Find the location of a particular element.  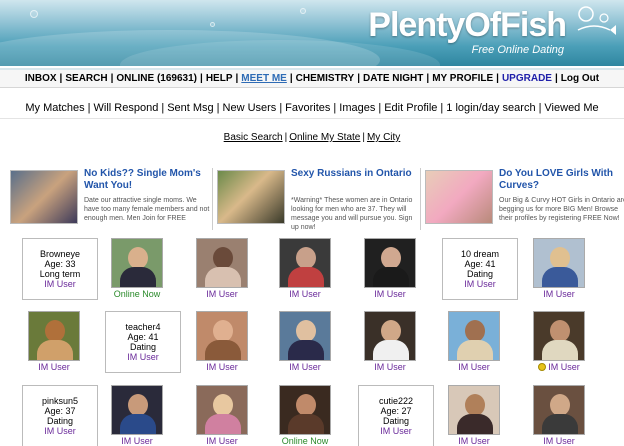

nav-online: ONLINE (169631) is located at coordinates (156, 78).